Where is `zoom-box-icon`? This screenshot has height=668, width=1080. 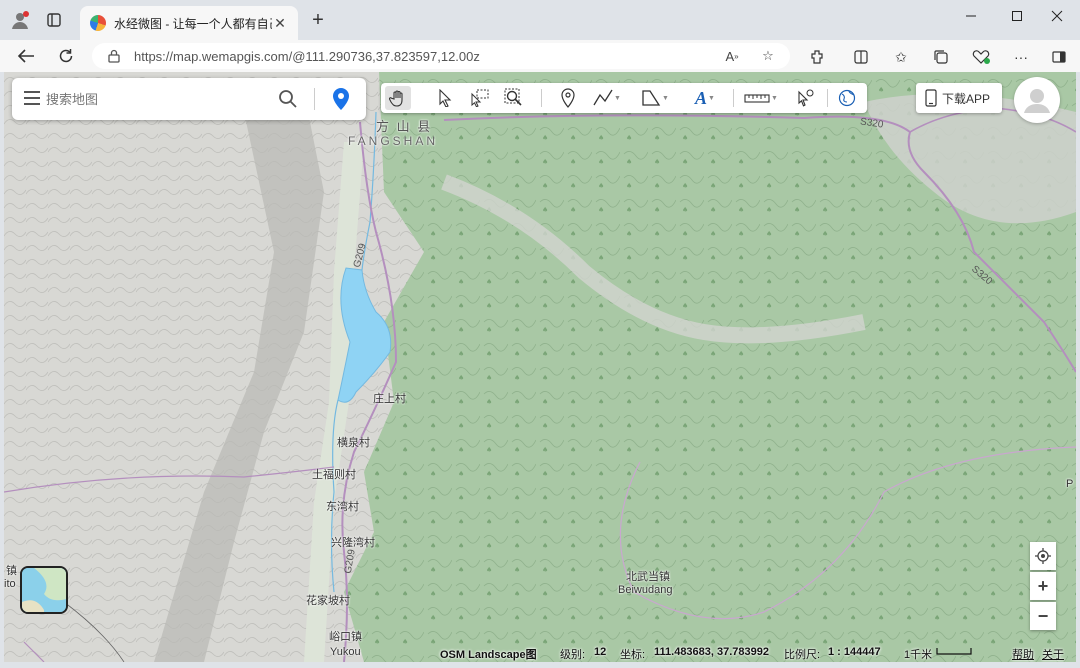
zoom-box-icon is located at coordinates (514, 98).